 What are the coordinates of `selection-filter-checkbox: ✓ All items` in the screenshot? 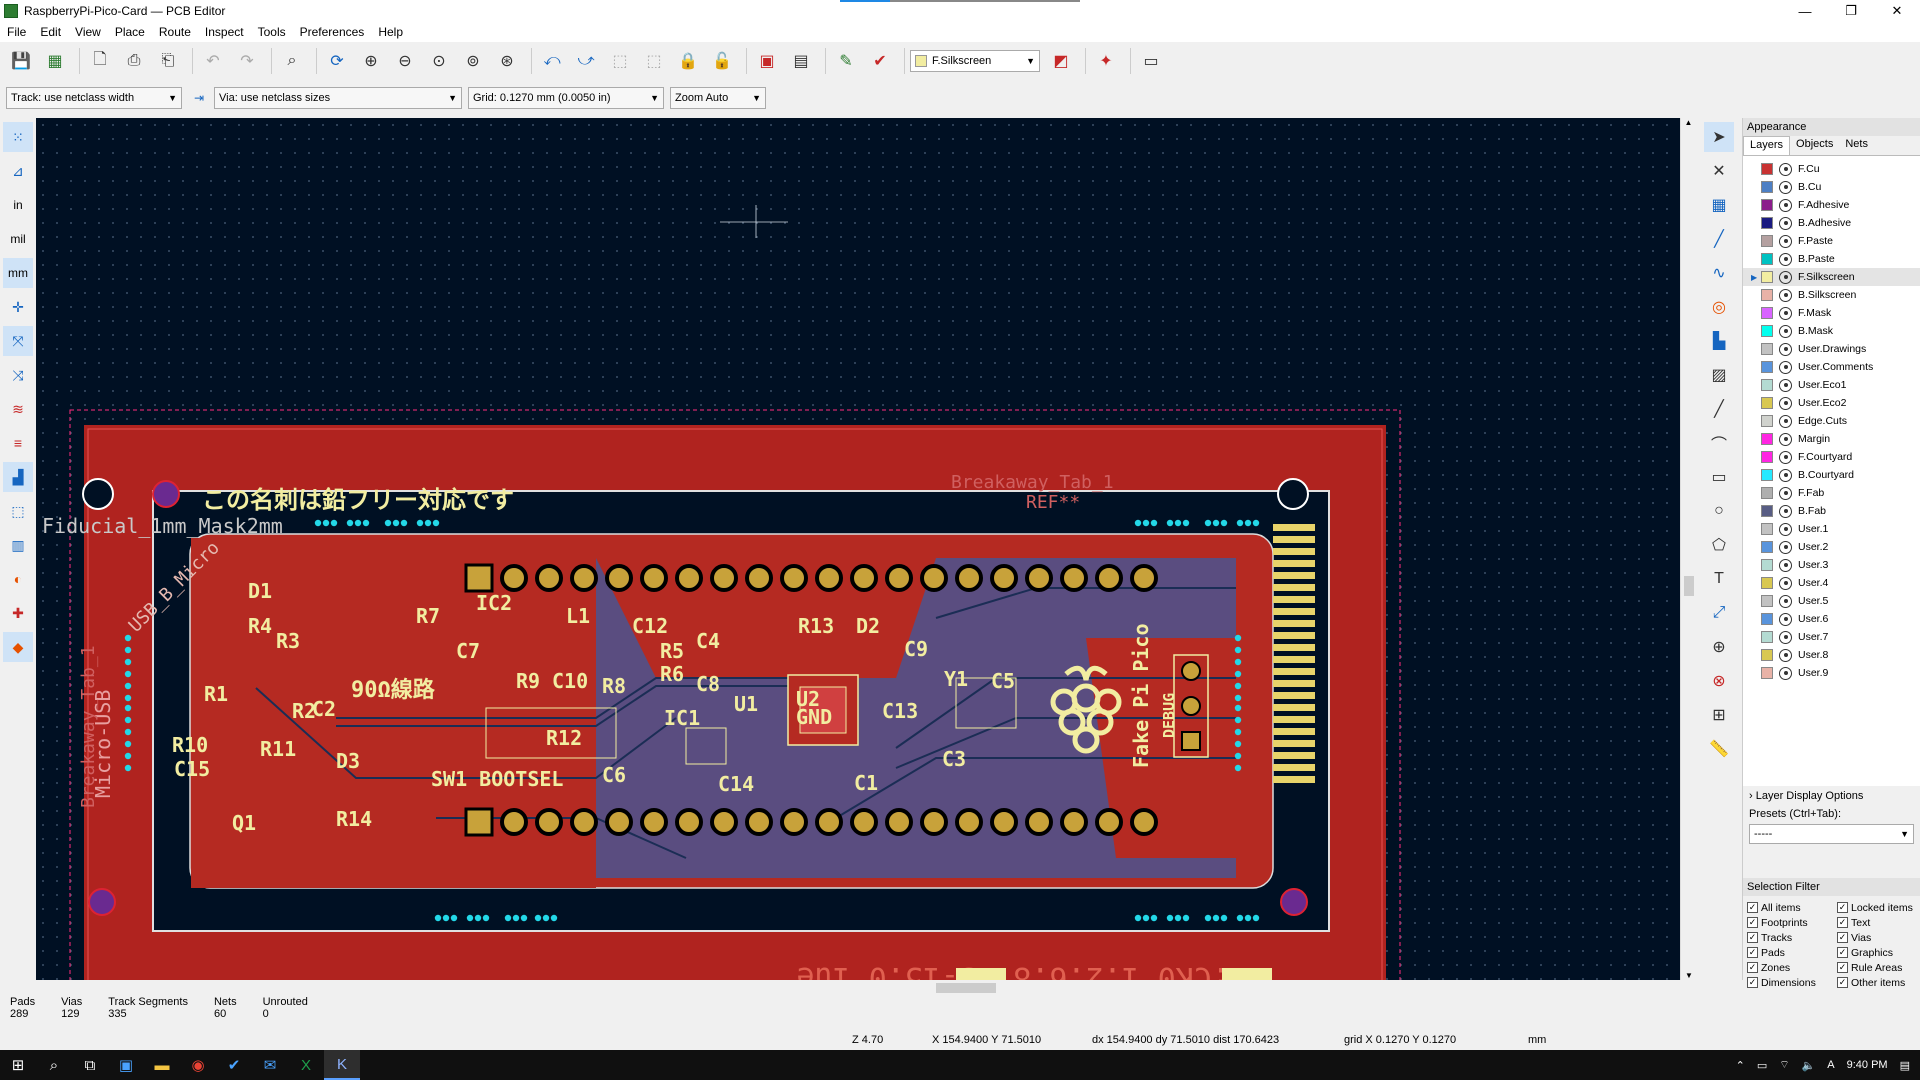 It's located at (1792, 907).